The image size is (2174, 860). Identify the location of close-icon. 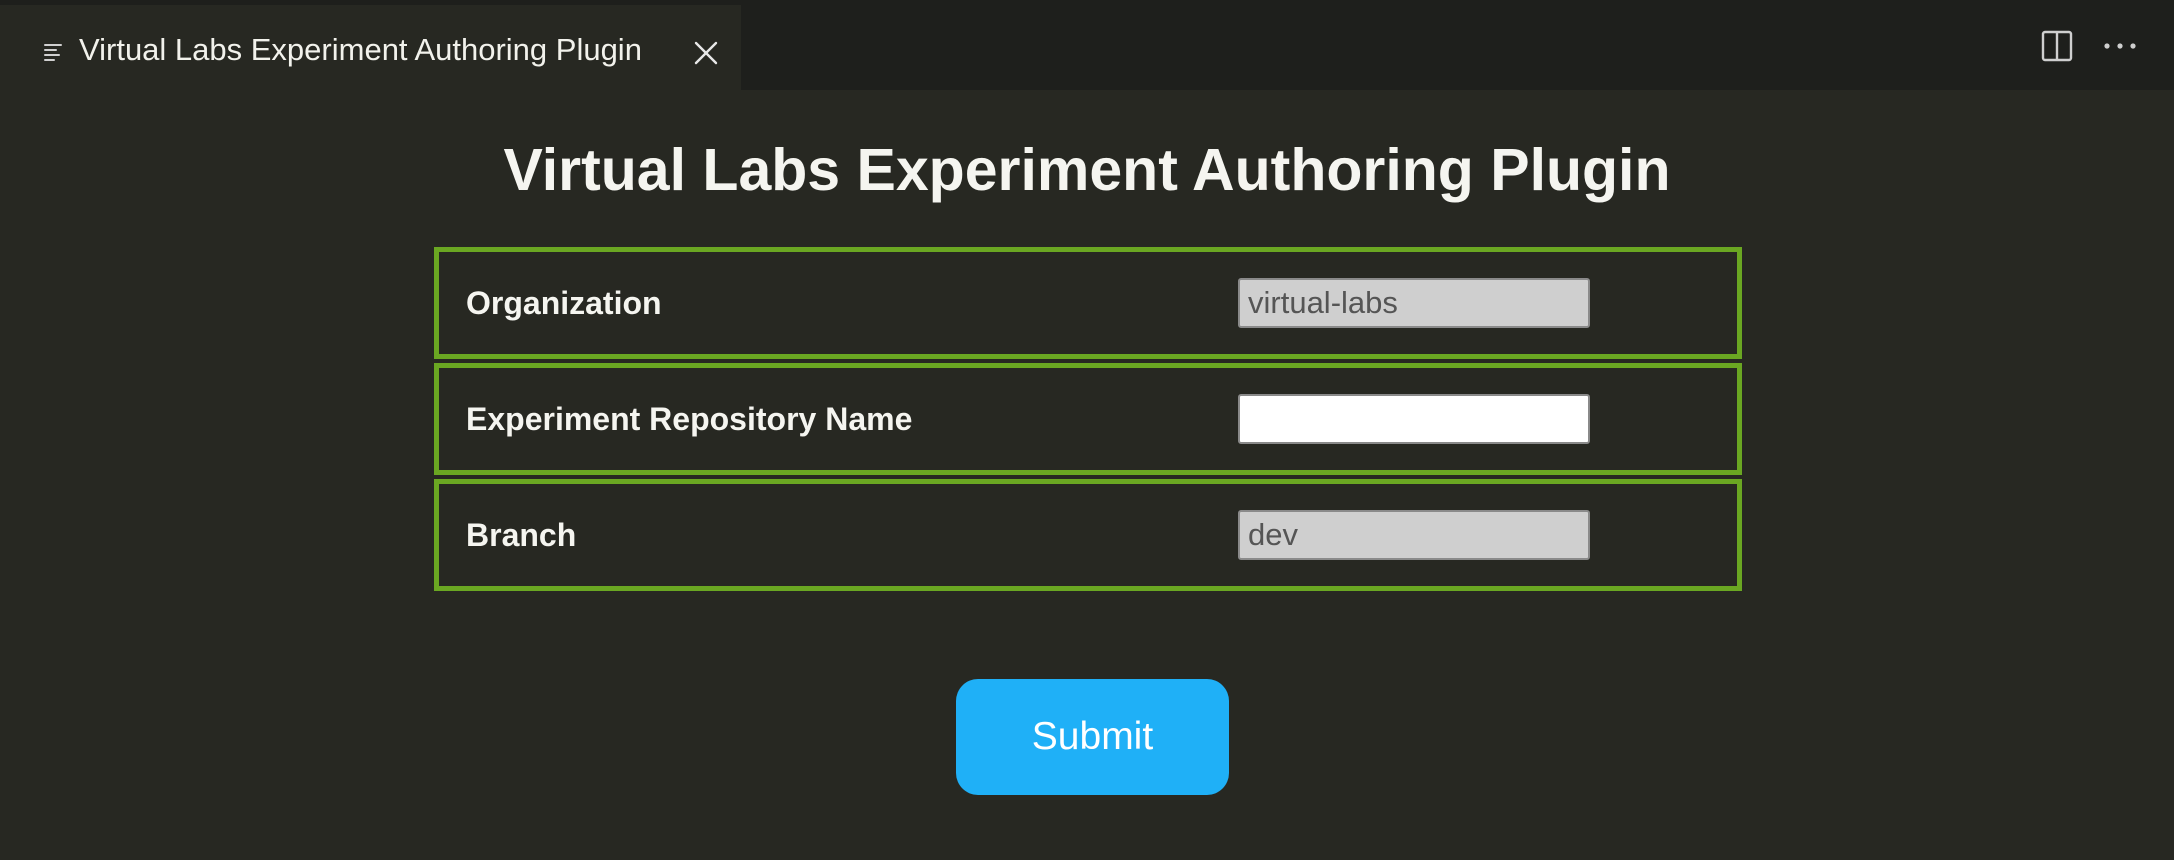
(706, 53).